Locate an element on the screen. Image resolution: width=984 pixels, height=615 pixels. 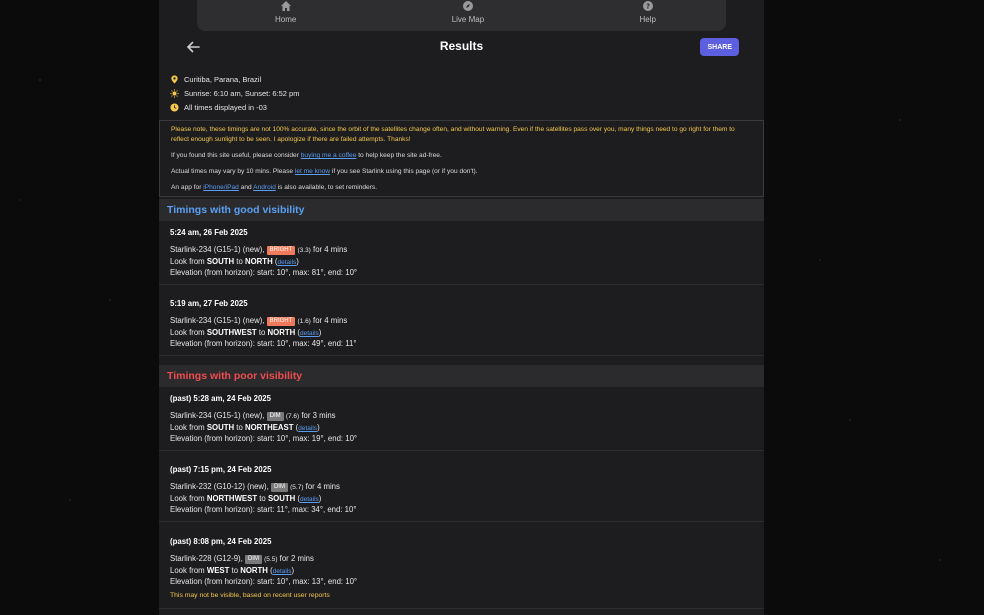
map-pin-icon is located at coordinates (174, 79).